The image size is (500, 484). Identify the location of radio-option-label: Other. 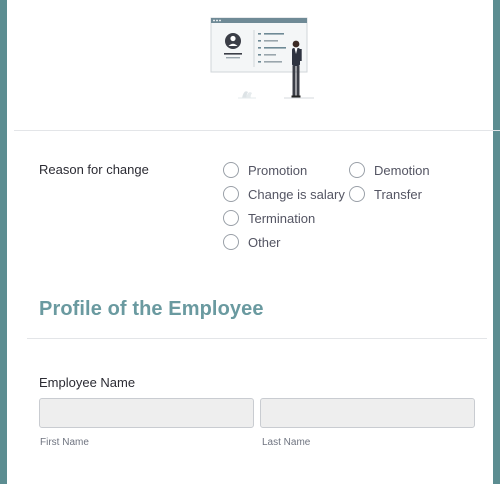
(264, 242).